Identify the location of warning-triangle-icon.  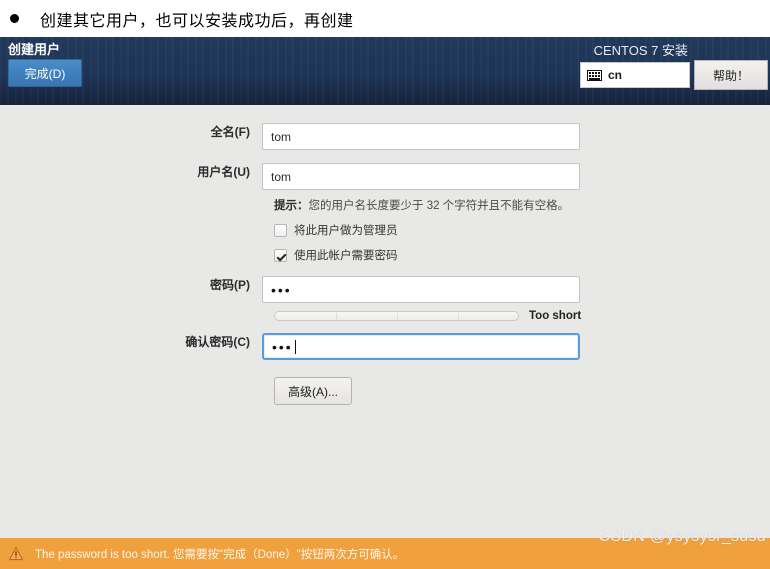
(16, 553).